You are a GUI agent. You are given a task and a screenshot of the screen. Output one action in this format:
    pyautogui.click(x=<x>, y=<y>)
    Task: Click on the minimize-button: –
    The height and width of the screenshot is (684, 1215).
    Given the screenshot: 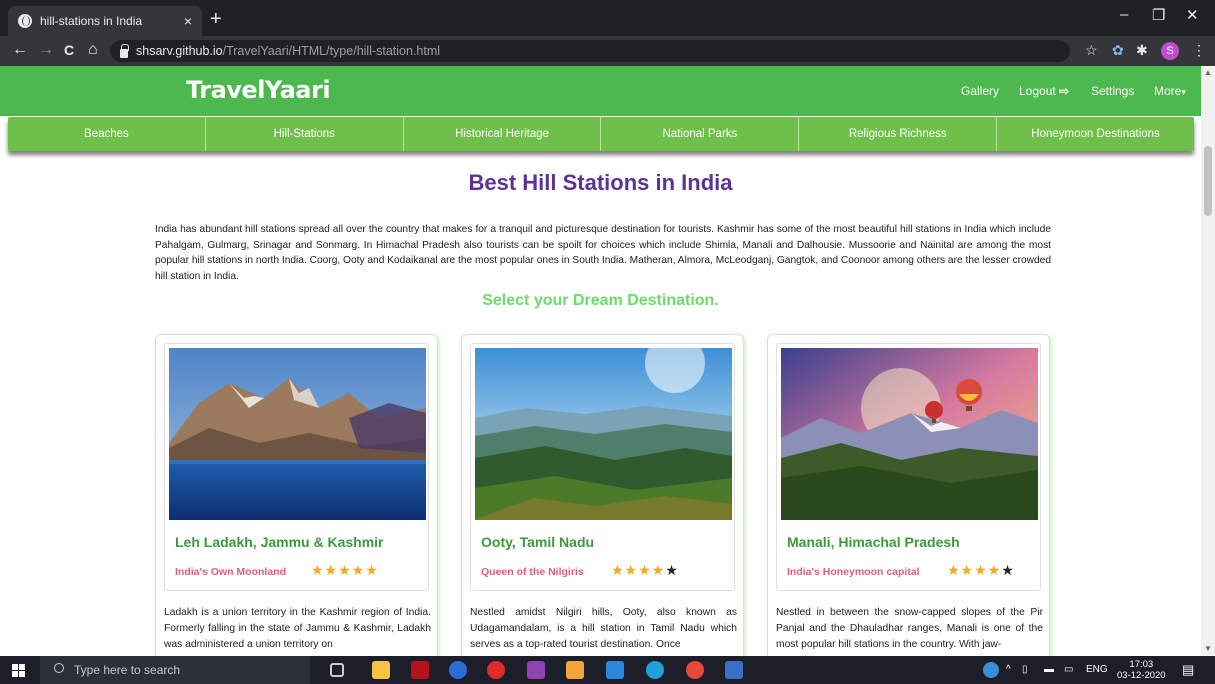 What is the action you would take?
    pyautogui.click(x=1124, y=14)
    